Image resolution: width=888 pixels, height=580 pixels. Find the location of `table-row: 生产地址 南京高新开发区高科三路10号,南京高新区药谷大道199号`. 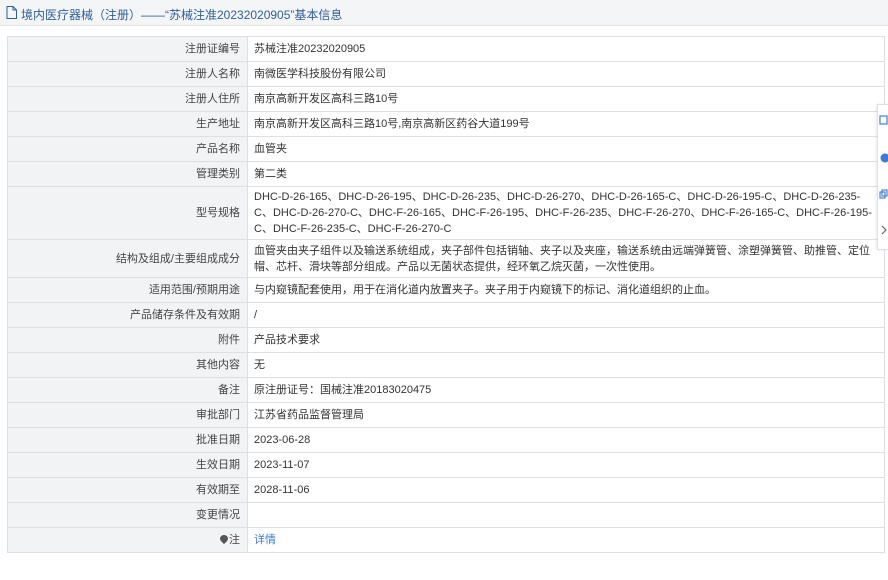

table-row: 生产地址 南京高新开发区高科三路10号,南京高新区药谷大道199号 is located at coordinates (446, 124).